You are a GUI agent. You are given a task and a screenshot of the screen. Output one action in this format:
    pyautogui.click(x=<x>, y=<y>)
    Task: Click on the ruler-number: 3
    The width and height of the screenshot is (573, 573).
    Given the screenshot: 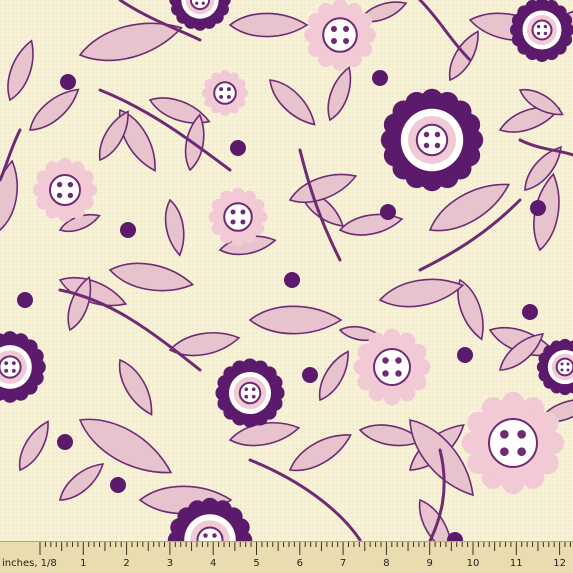 What is the action you would take?
    pyautogui.click(x=170, y=563)
    